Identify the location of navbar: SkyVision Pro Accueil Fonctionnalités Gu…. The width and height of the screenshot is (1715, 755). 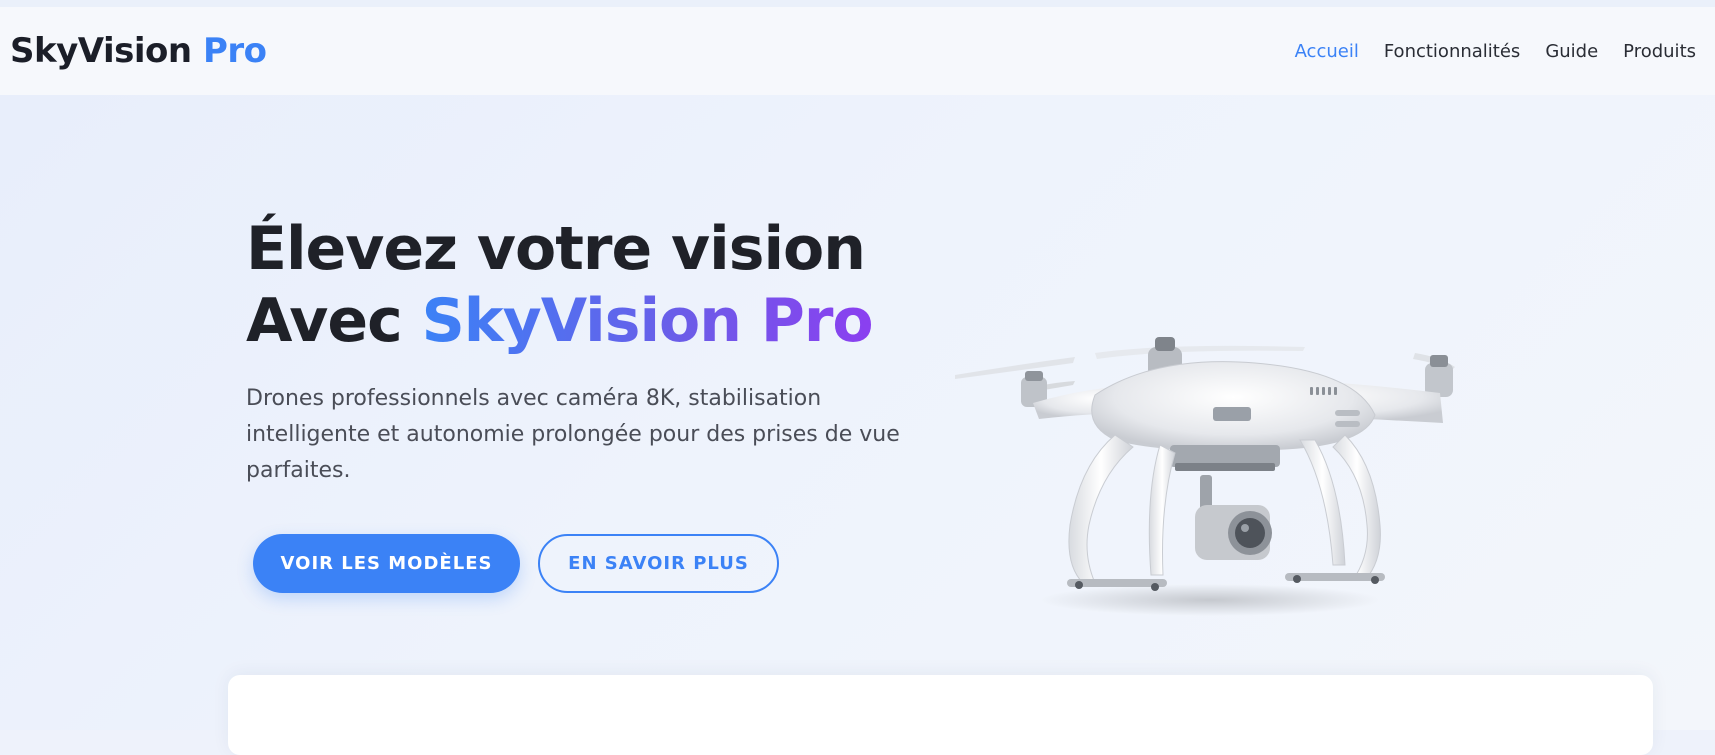
(857, 51).